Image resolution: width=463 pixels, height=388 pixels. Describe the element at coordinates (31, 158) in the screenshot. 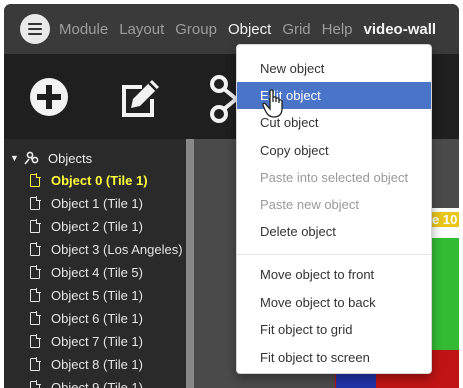

I see `group-icon` at that location.